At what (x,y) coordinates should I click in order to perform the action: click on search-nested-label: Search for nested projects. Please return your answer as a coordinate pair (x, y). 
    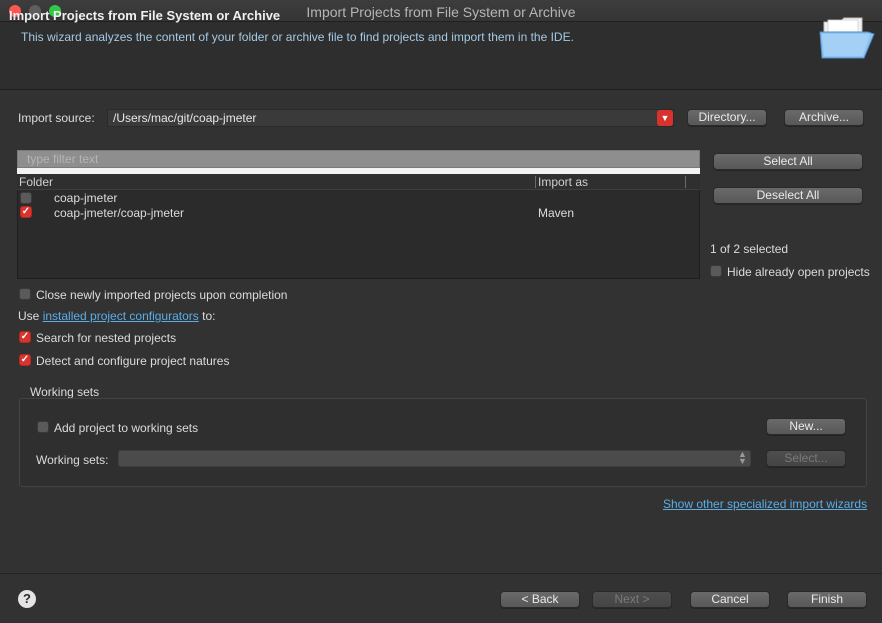
    Looking at the image, I should click on (106, 338).